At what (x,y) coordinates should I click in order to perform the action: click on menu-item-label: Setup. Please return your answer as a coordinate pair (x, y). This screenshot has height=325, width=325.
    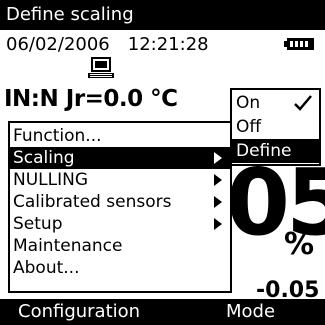
    Looking at the image, I should click on (38, 224).